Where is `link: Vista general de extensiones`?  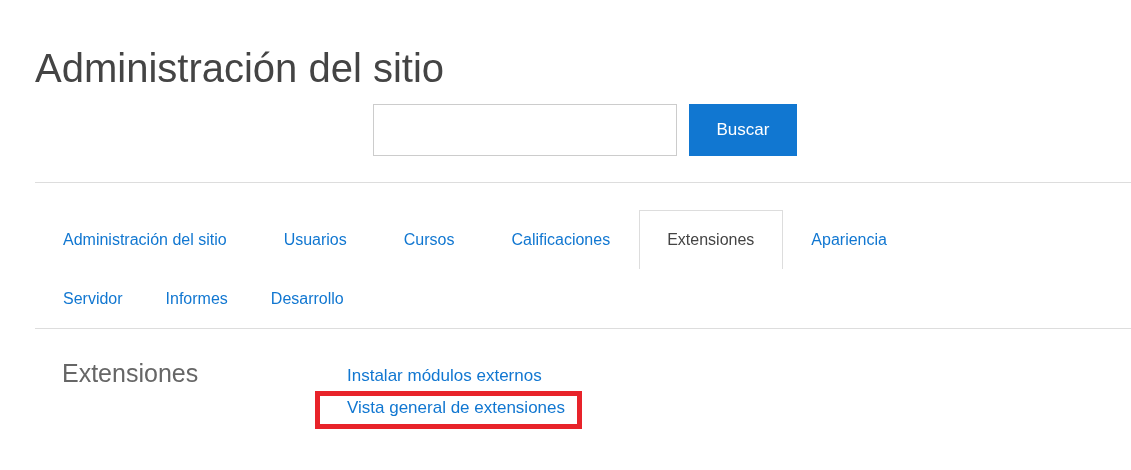
link: Vista general de extensiones is located at coordinates (448, 410).